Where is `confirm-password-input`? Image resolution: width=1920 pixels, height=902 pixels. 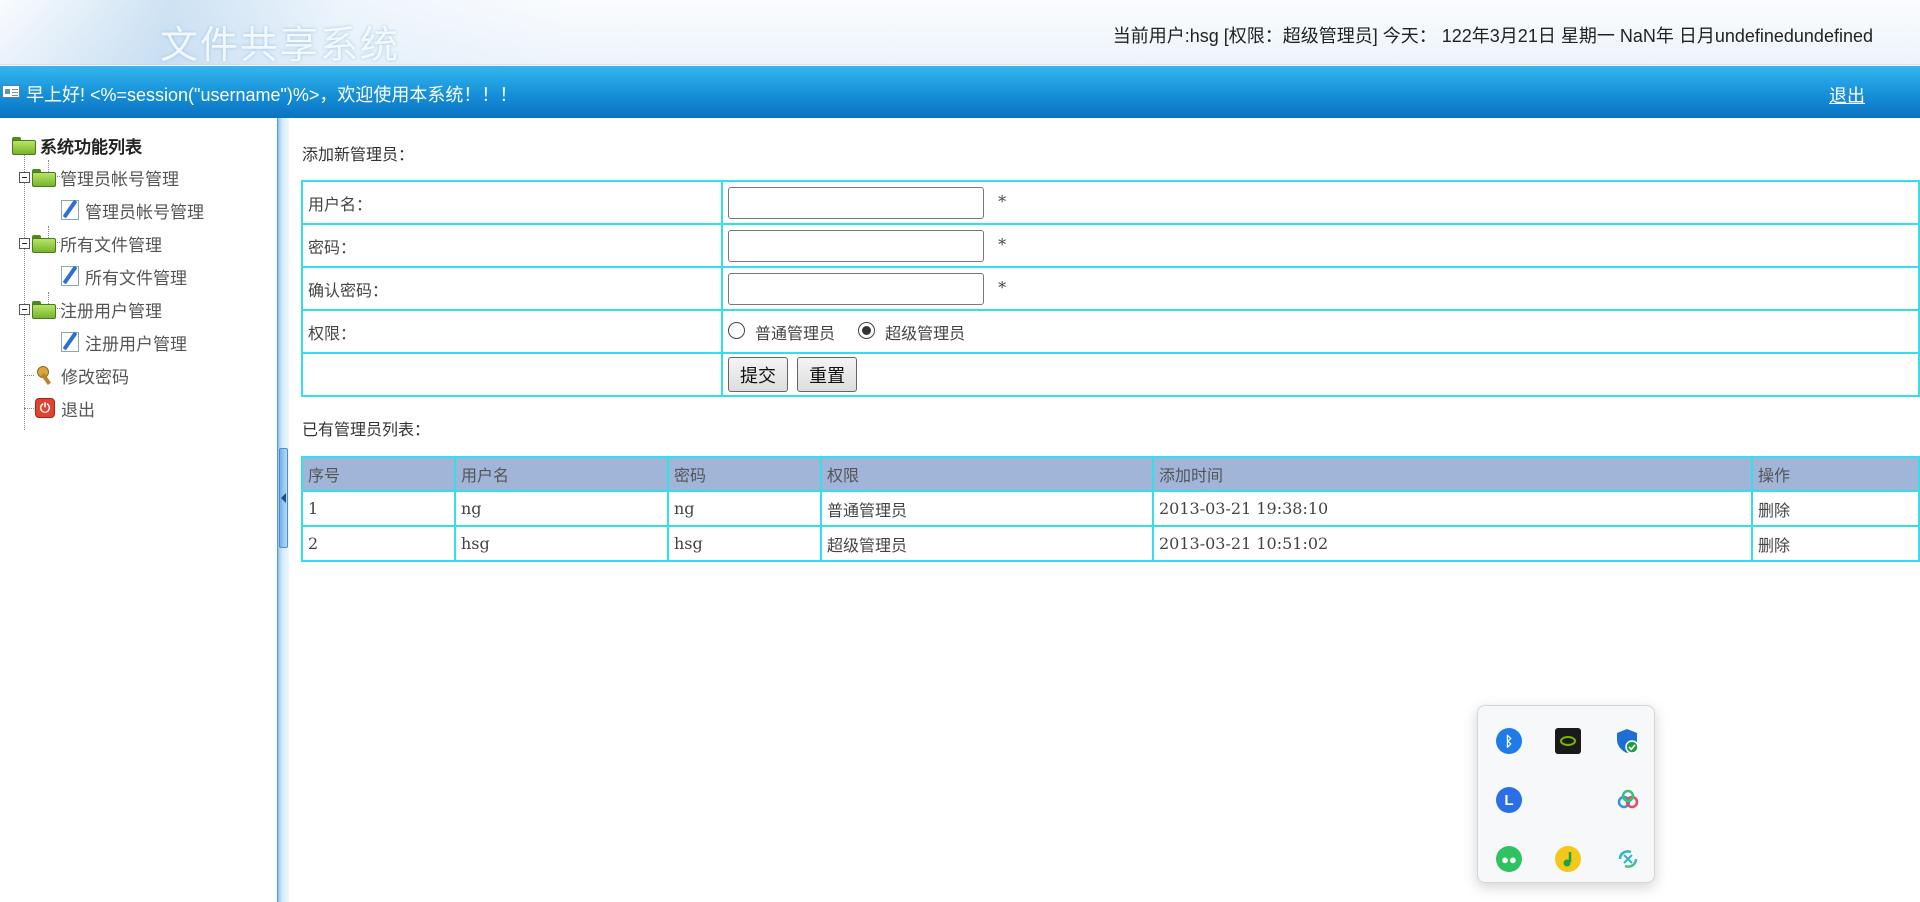
confirm-password-input is located at coordinates (856, 288).